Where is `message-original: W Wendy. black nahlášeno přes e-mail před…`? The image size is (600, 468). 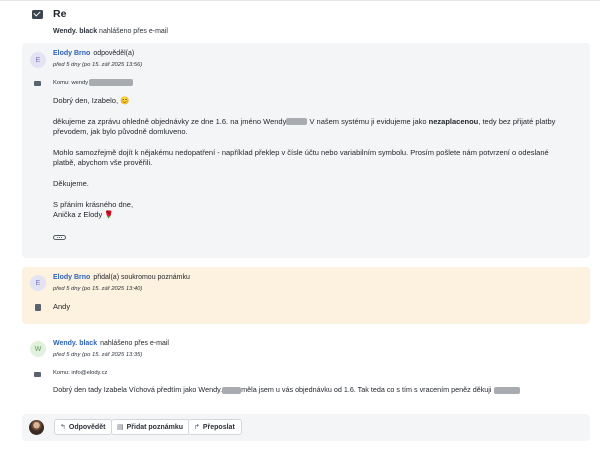 message-original: W Wendy. black nahlášeno přes e-mail před… is located at coordinates (306, 369).